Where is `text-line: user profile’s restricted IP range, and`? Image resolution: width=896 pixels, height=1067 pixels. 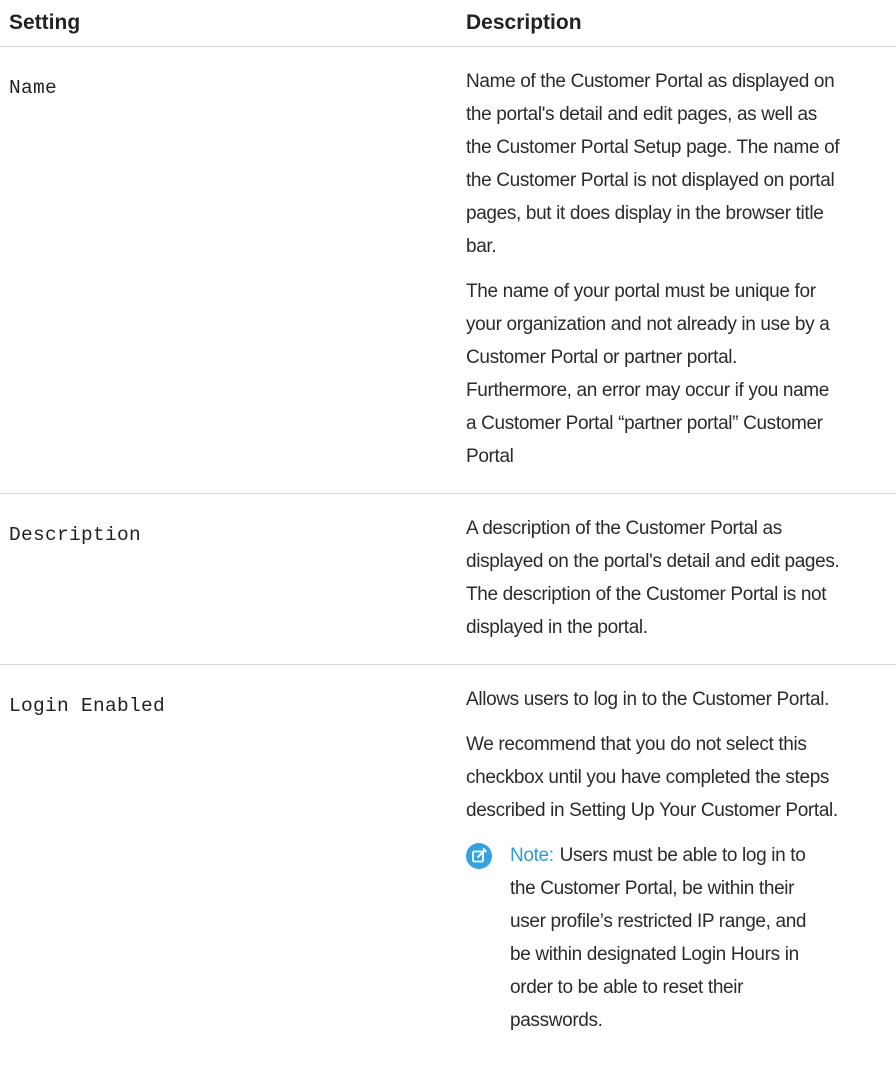
text-line: user profile’s restricted IP range, and is located at coordinates (658, 921).